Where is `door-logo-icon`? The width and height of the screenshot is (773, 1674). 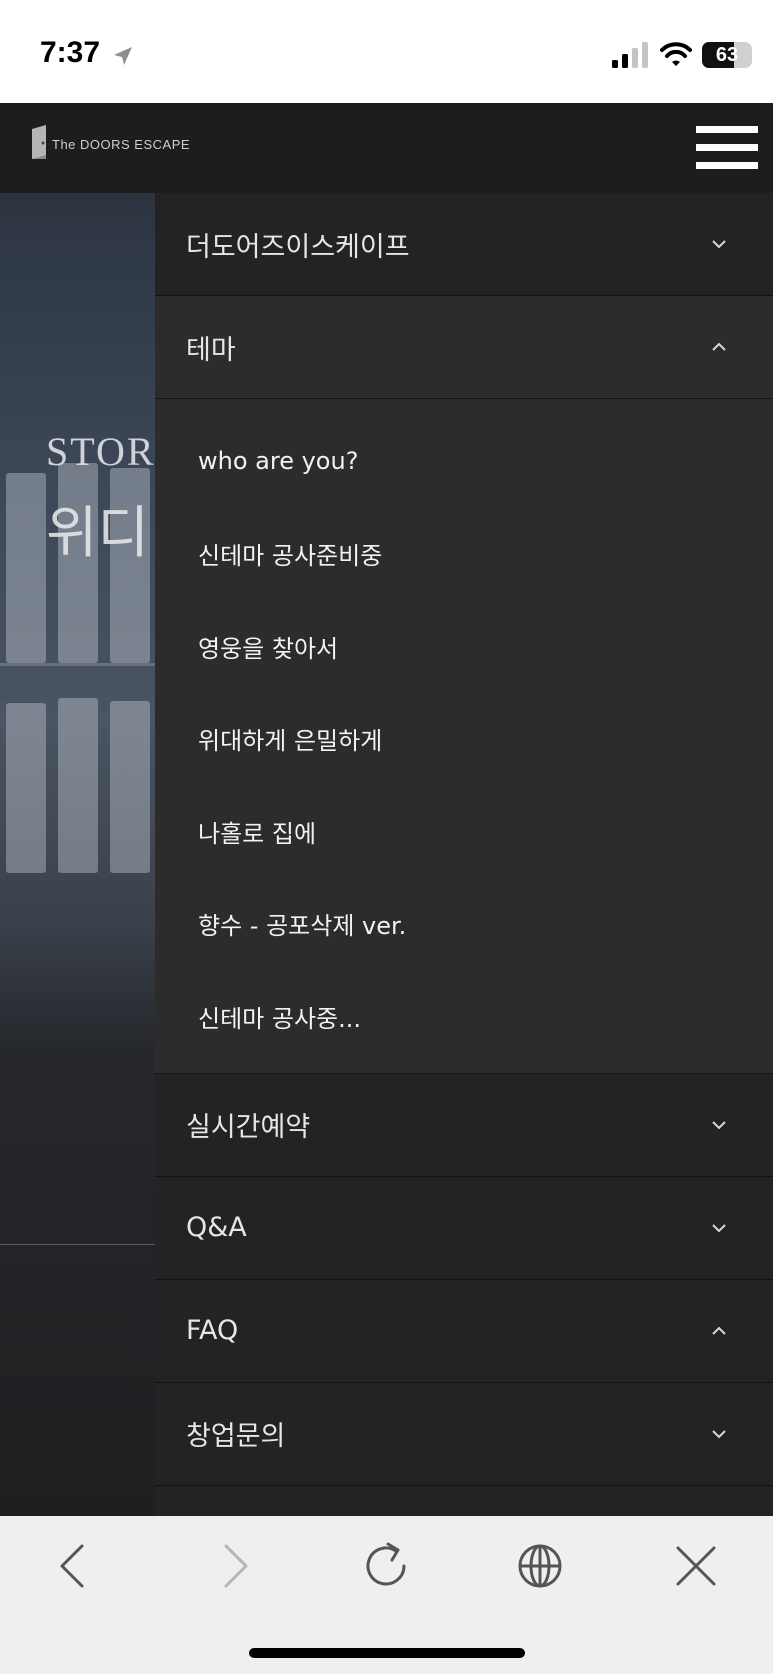
door-logo-icon is located at coordinates (39, 142).